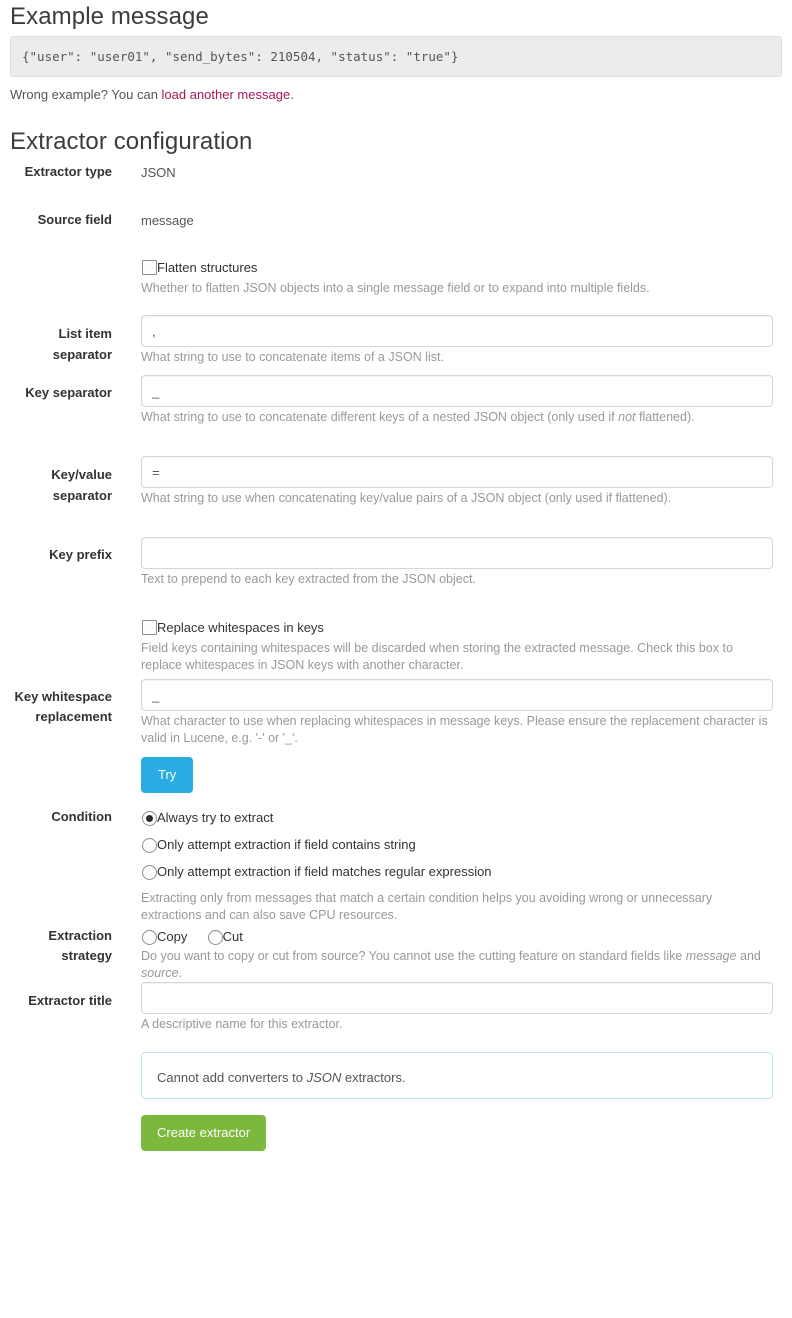 The width and height of the screenshot is (792, 1318). I want to click on create-extractor-button: Create extractor, so click(204, 1133).